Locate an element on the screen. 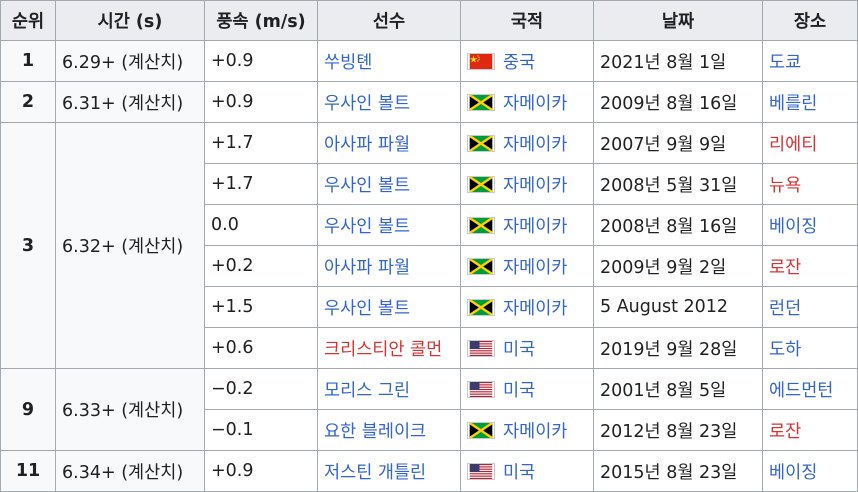 The image size is (858, 492). table-row: 1 6.29+ (계산치) +0.9 쑤빙톈 중국 2021년 8월 1일 도쿄 is located at coordinates (429, 61).